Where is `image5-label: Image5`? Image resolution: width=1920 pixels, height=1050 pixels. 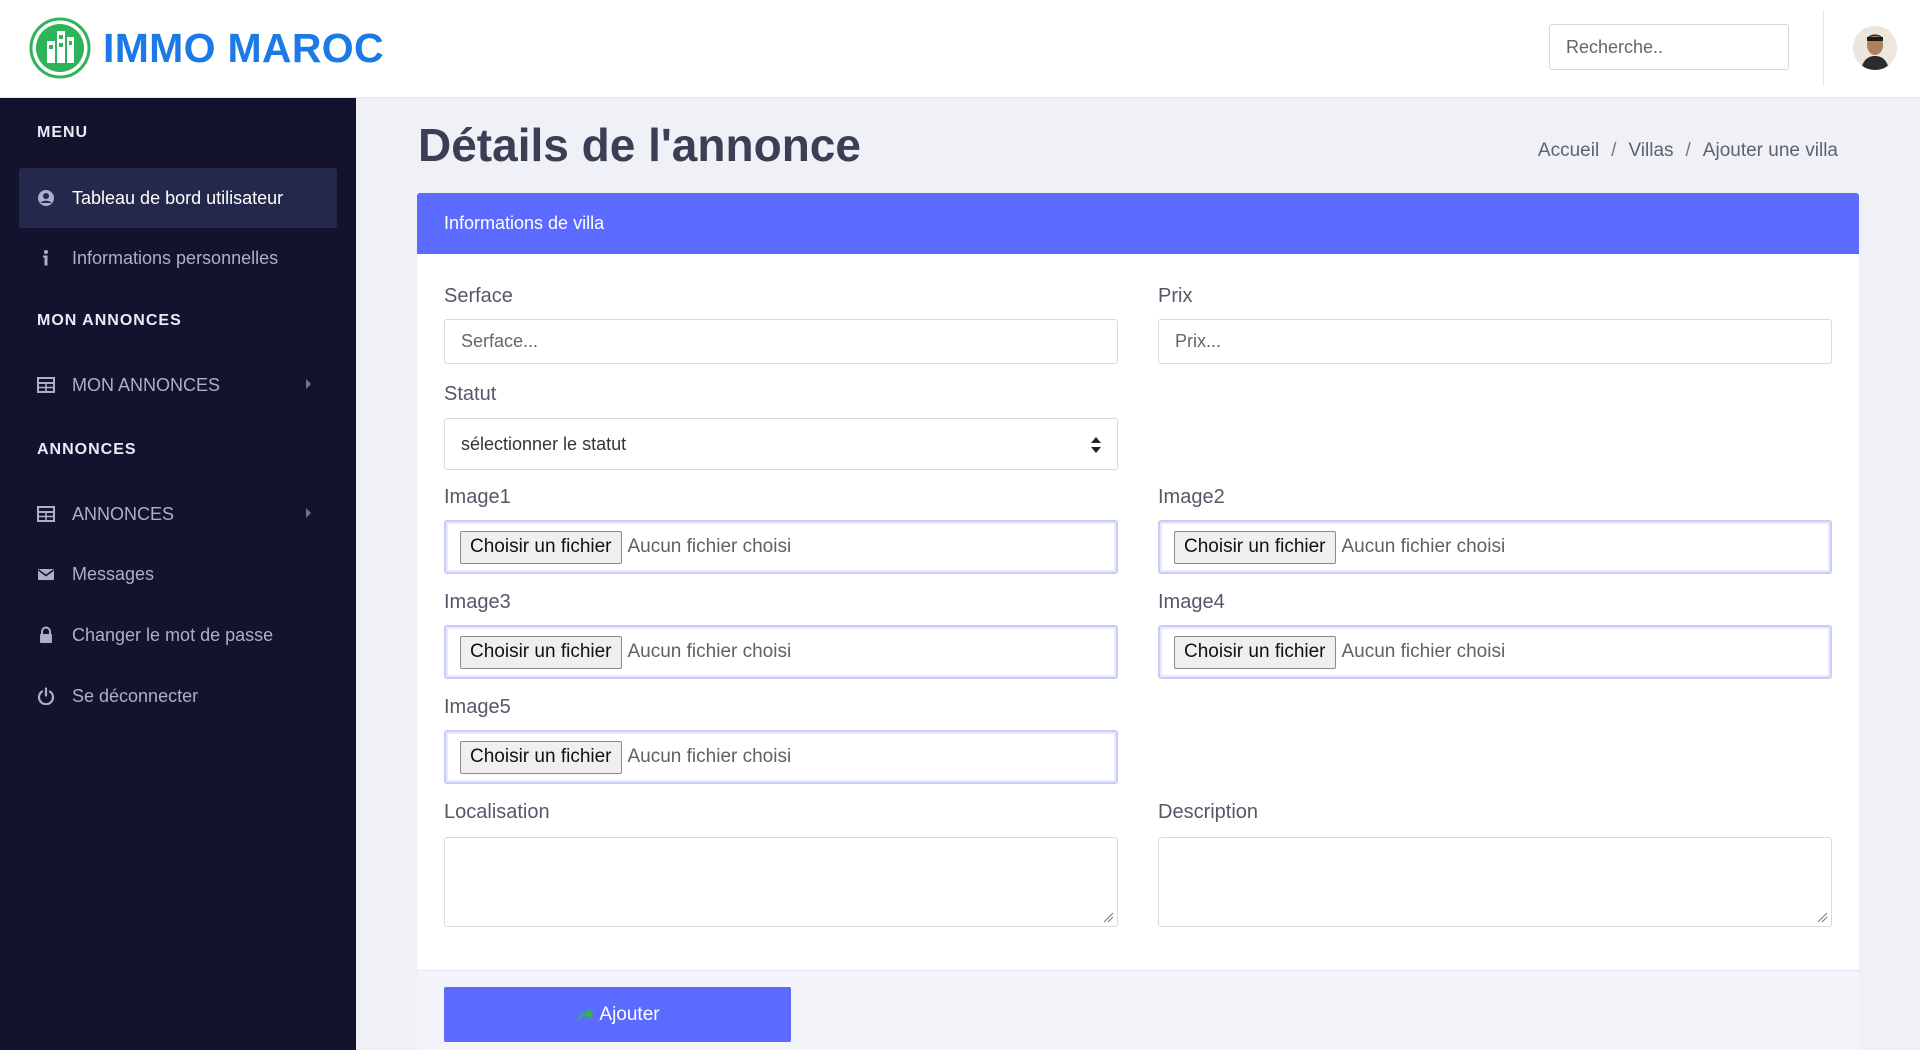 image5-label: Image5 is located at coordinates (477, 707).